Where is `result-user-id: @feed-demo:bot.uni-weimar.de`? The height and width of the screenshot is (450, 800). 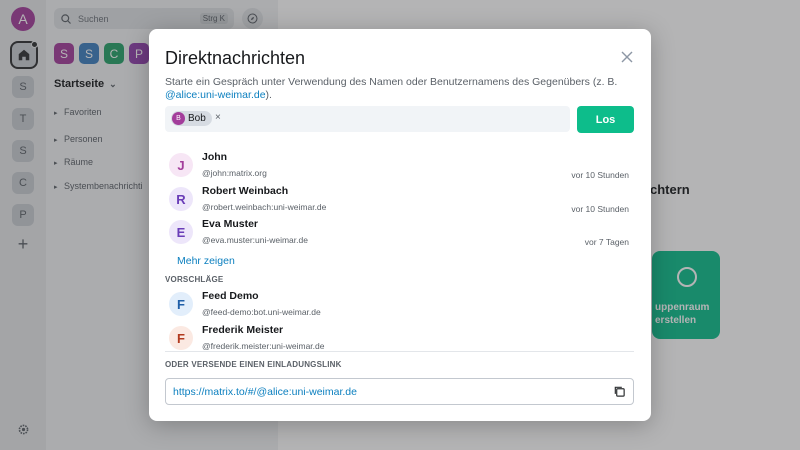 result-user-id: @feed-demo:bot.uni-weimar.de is located at coordinates (261, 312).